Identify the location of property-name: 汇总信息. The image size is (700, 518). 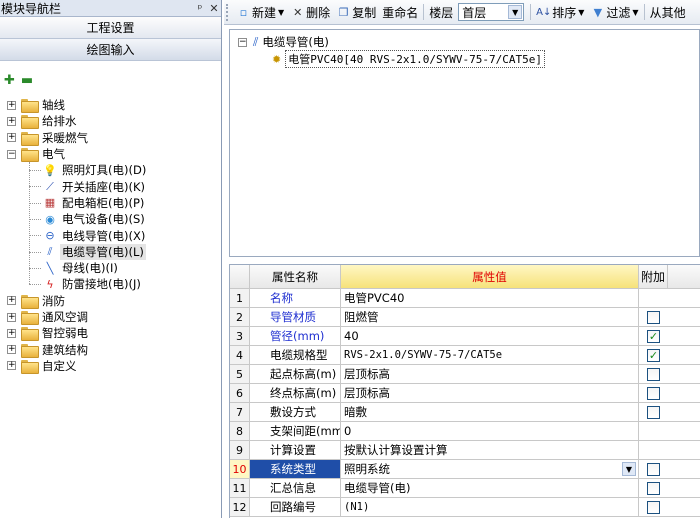
(295, 488).